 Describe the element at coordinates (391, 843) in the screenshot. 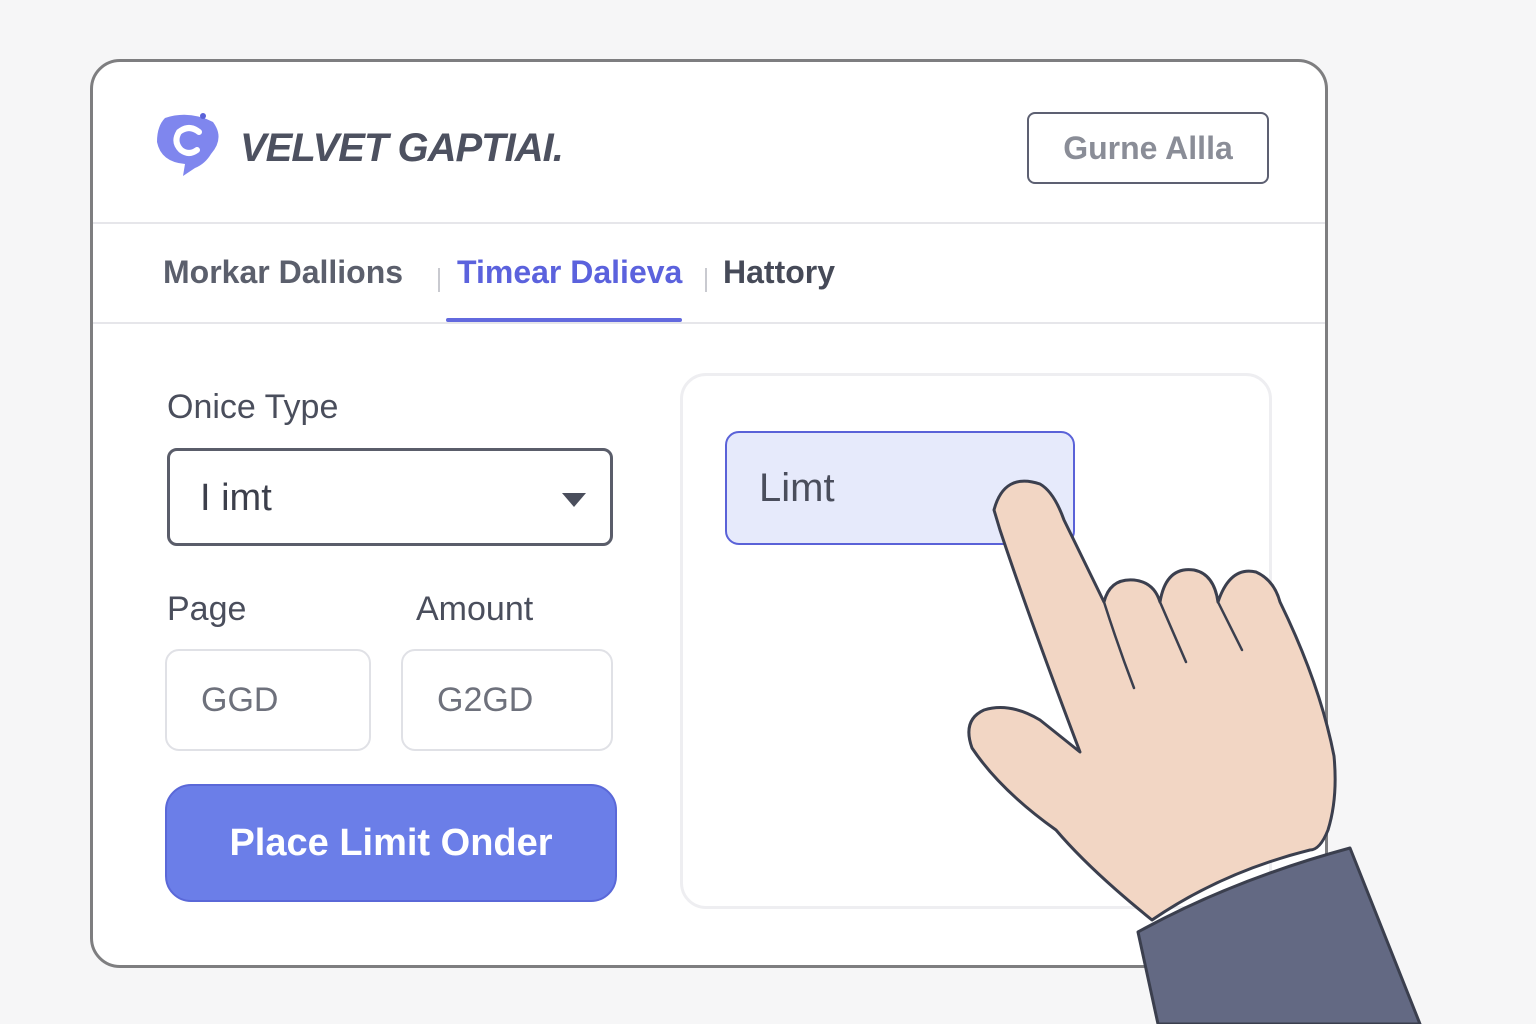

I see `place-limit-order-button: Place Limit Onder` at that location.